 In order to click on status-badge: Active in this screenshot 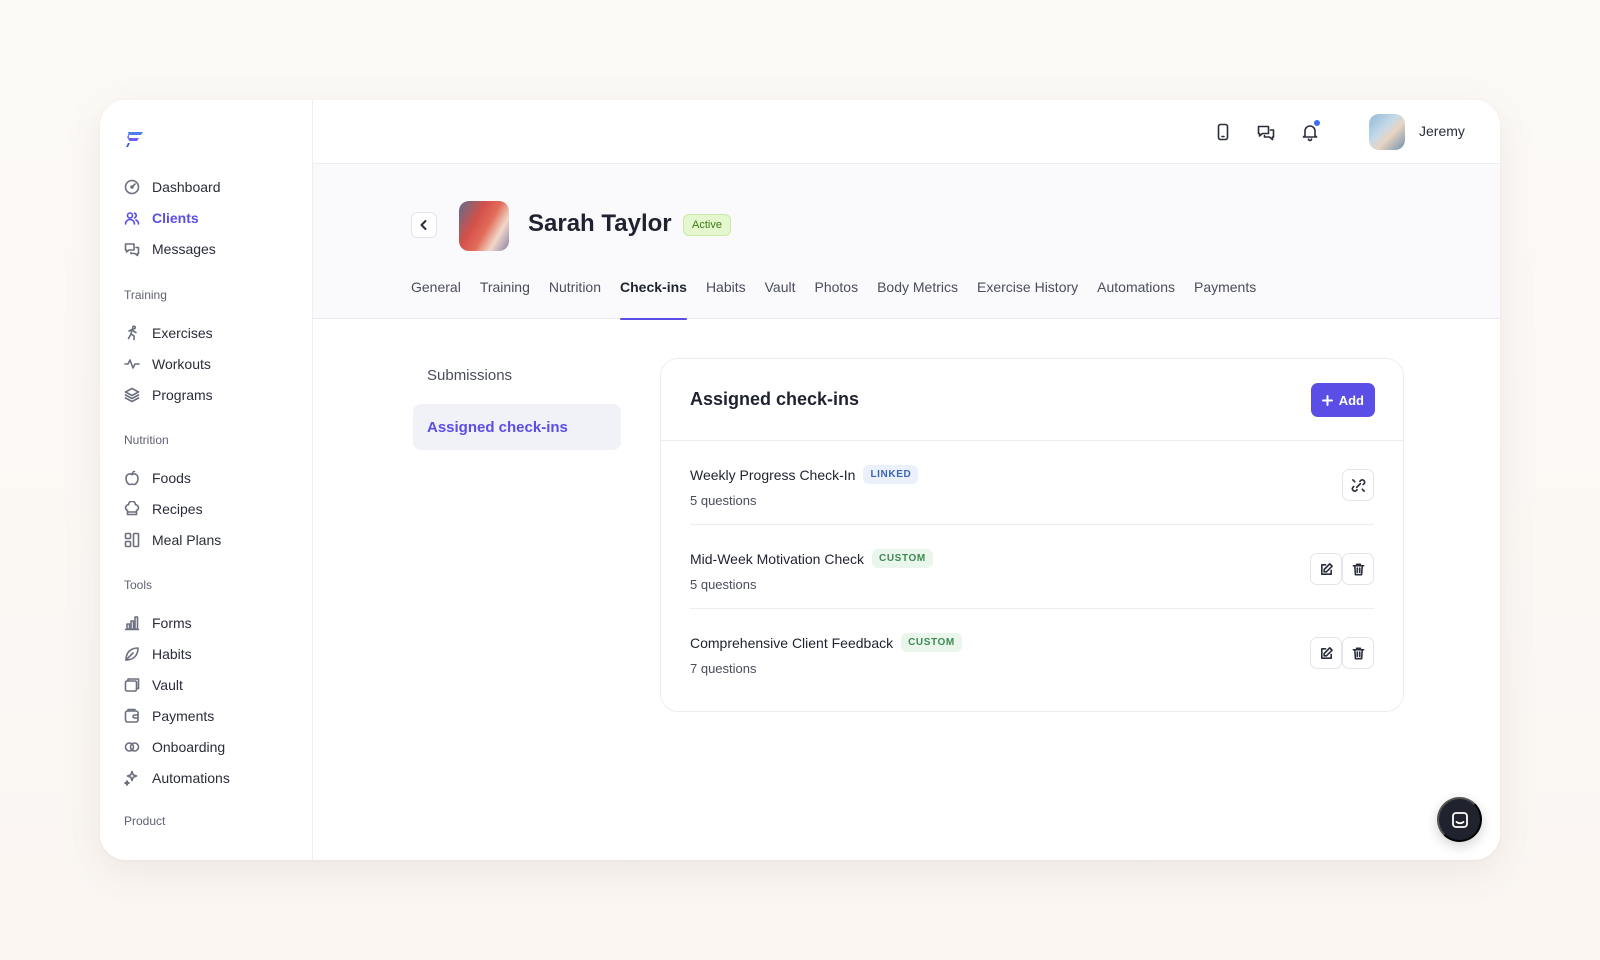, I will do `click(707, 225)`.